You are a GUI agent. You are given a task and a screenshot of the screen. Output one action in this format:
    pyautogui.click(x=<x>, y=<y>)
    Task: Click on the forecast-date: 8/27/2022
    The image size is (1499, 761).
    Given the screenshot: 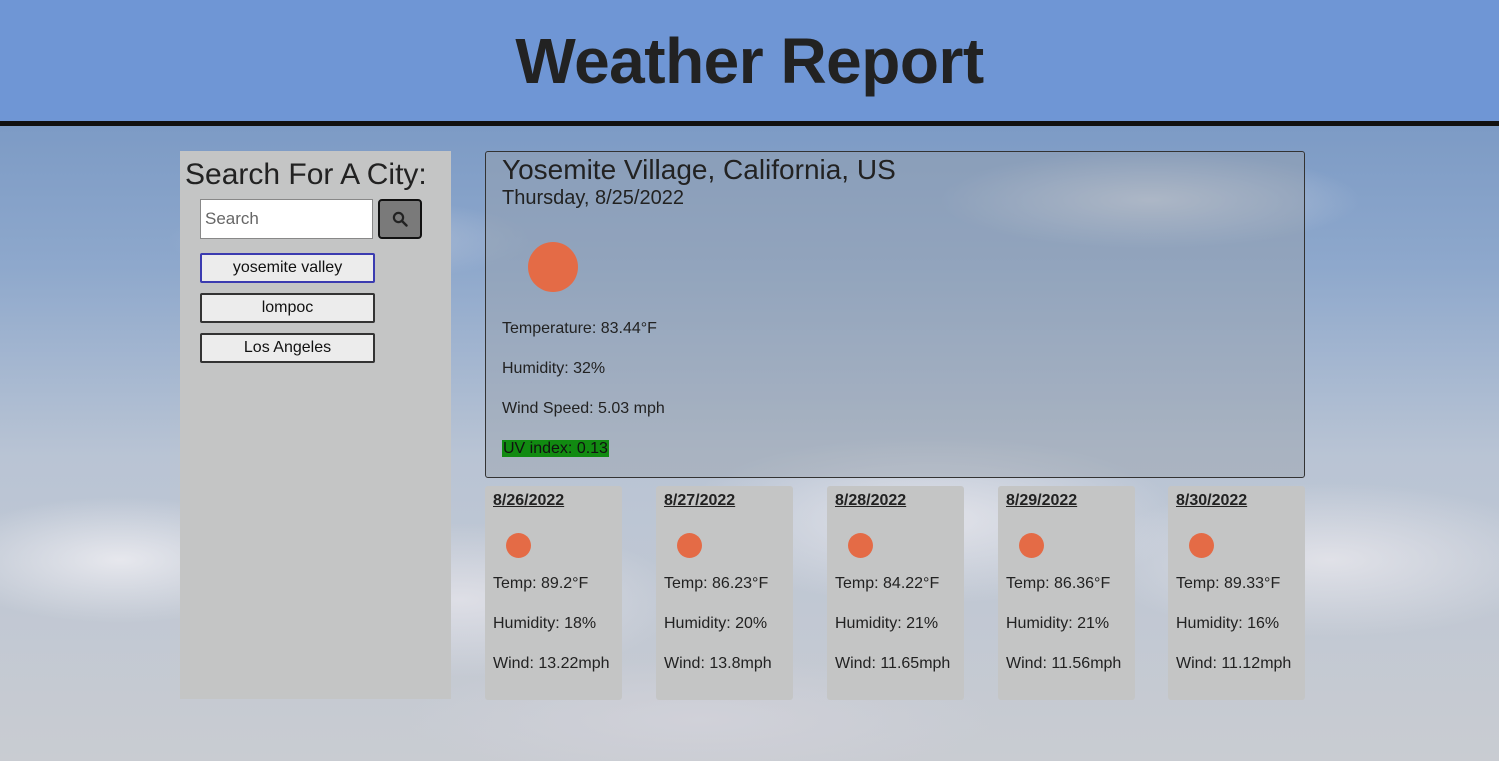 What is the action you would take?
    pyautogui.click(x=700, y=500)
    